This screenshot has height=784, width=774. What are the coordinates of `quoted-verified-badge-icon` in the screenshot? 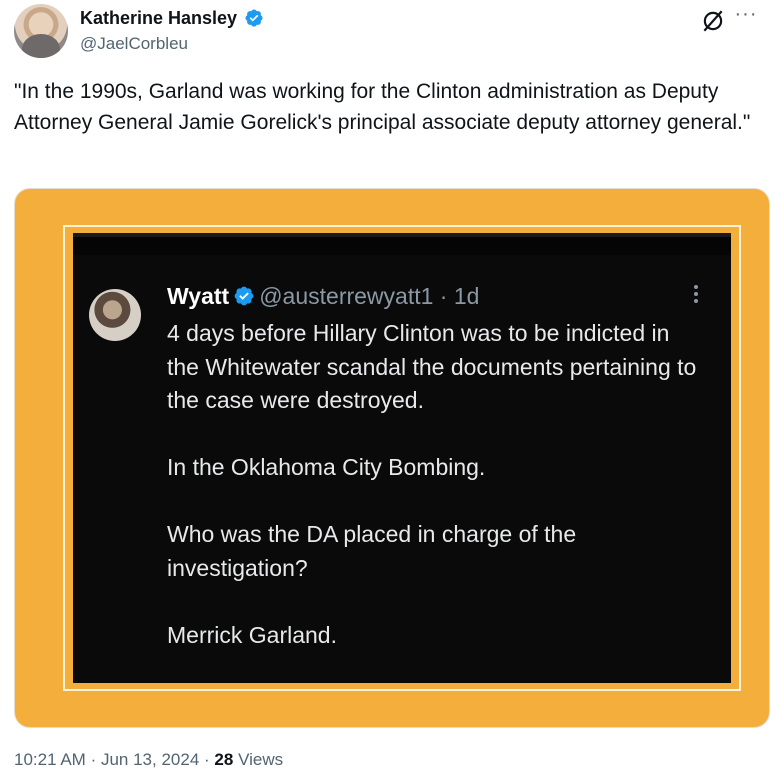 It's located at (244, 296).